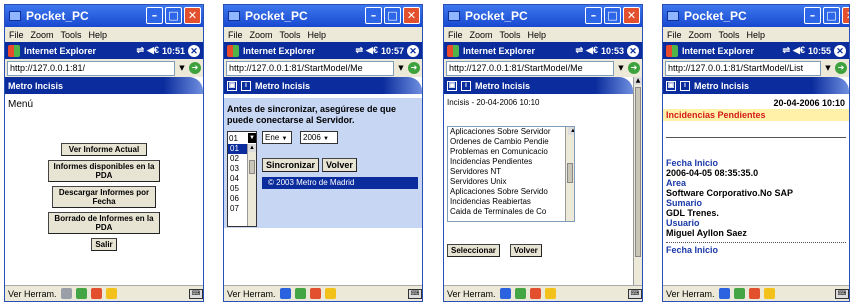 The image size is (854, 305). I want to click on day-option: 05, so click(238, 189).